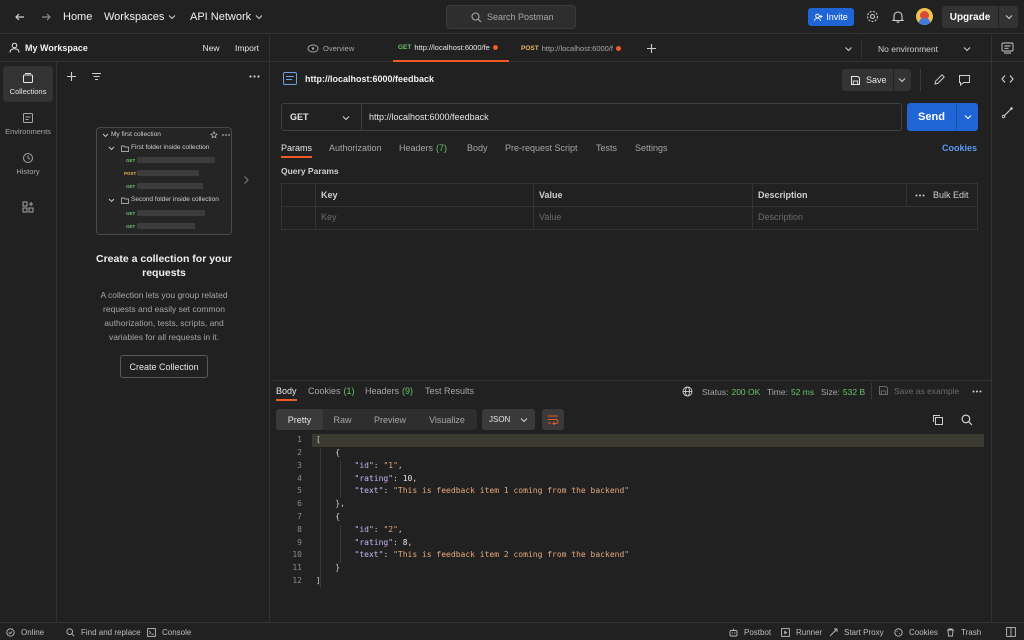 The image size is (1024, 640). I want to click on import-button: Import, so click(247, 50).